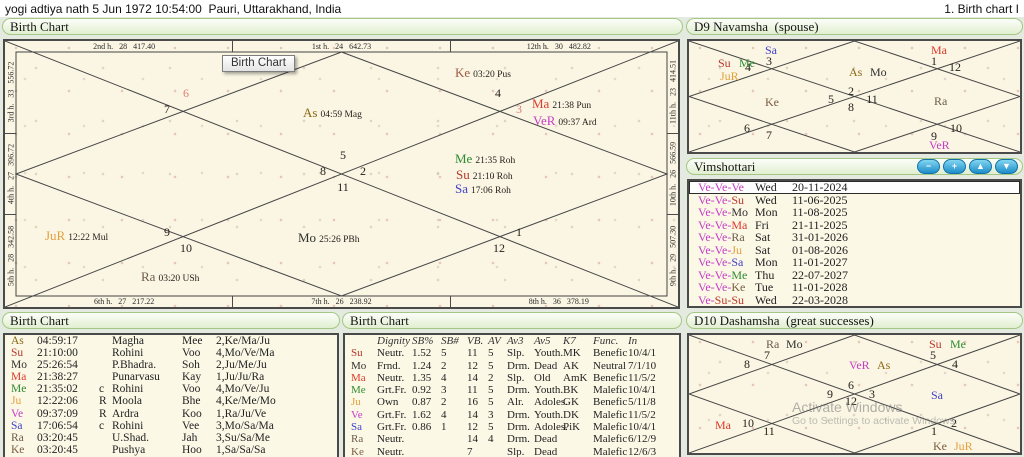 The height and width of the screenshot is (457, 1024). I want to click on planet-label: Ma, so click(939, 50).